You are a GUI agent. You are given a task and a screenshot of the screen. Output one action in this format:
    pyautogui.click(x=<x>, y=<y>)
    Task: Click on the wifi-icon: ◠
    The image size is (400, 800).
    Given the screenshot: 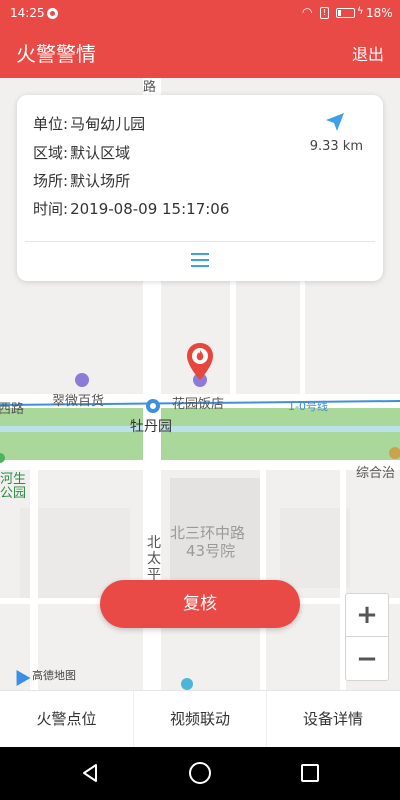 What is the action you would take?
    pyautogui.click(x=307, y=12)
    